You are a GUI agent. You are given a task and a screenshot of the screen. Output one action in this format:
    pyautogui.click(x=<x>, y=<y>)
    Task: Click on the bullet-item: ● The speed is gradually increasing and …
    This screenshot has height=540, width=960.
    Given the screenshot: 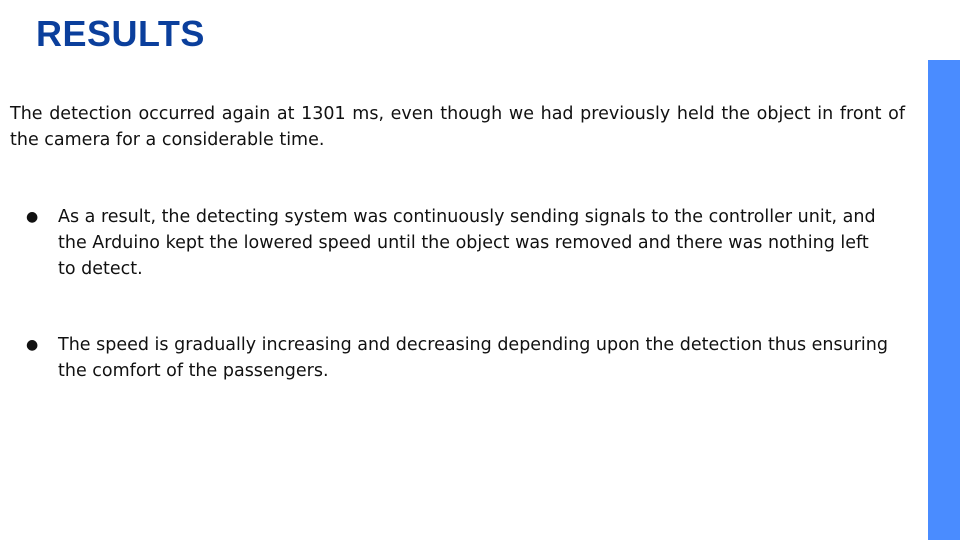 What is the action you would take?
    pyautogui.click(x=450, y=358)
    